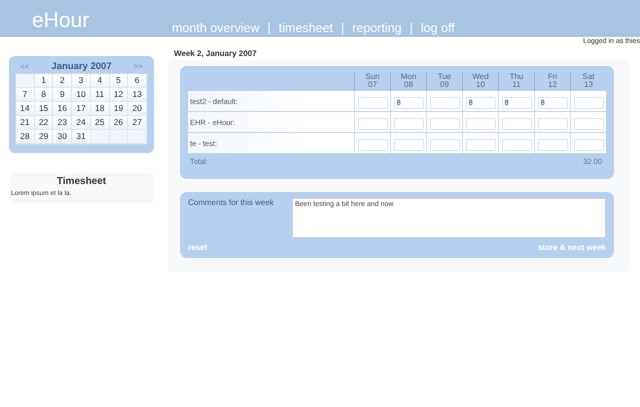 This screenshot has height=407, width=640. Describe the element at coordinates (119, 81) in the screenshot. I see `calendar-day: 5` at that location.